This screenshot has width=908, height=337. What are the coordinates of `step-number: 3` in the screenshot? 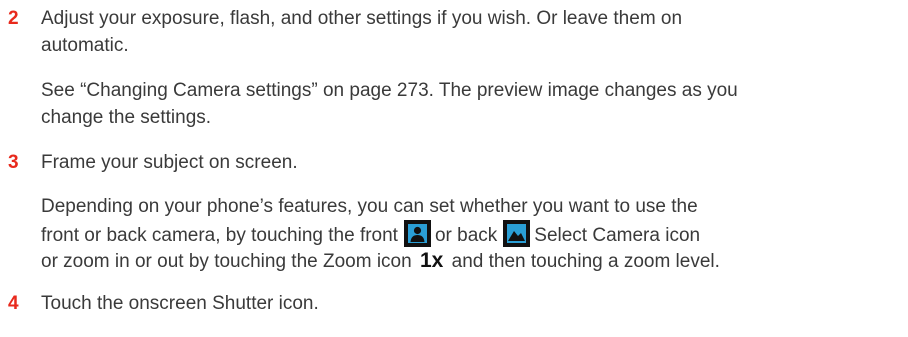 It's located at (13, 162).